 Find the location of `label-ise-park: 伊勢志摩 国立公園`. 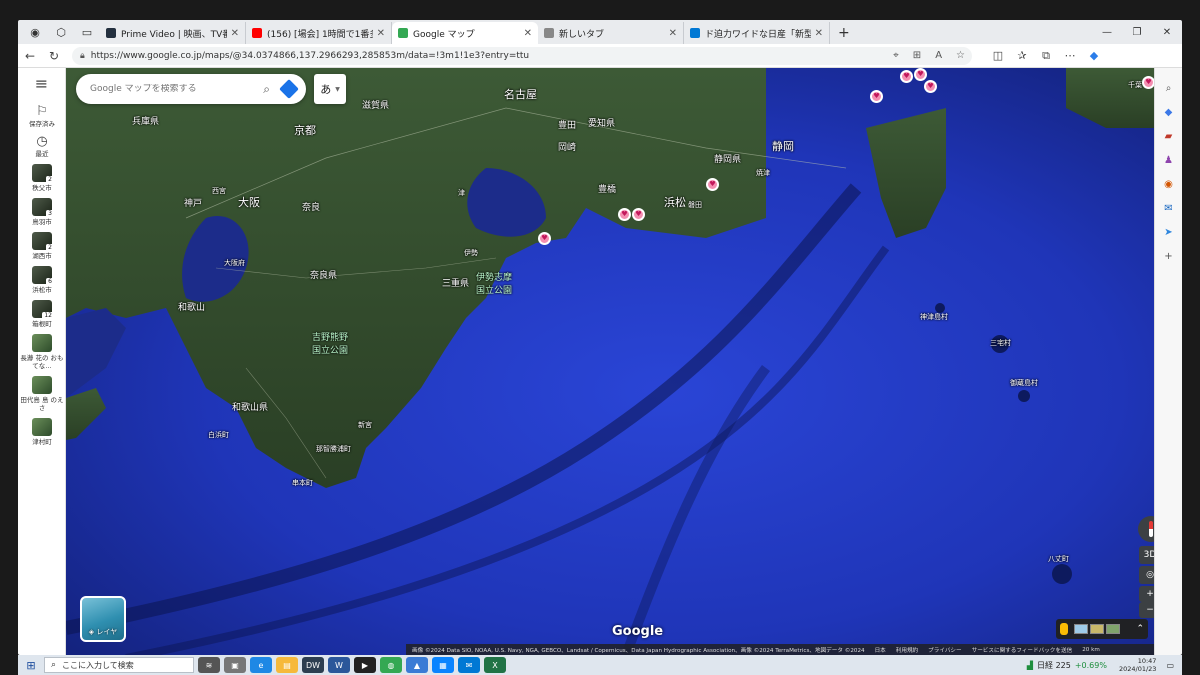

label-ise-park: 伊勢志摩 国立公園 is located at coordinates (494, 283).